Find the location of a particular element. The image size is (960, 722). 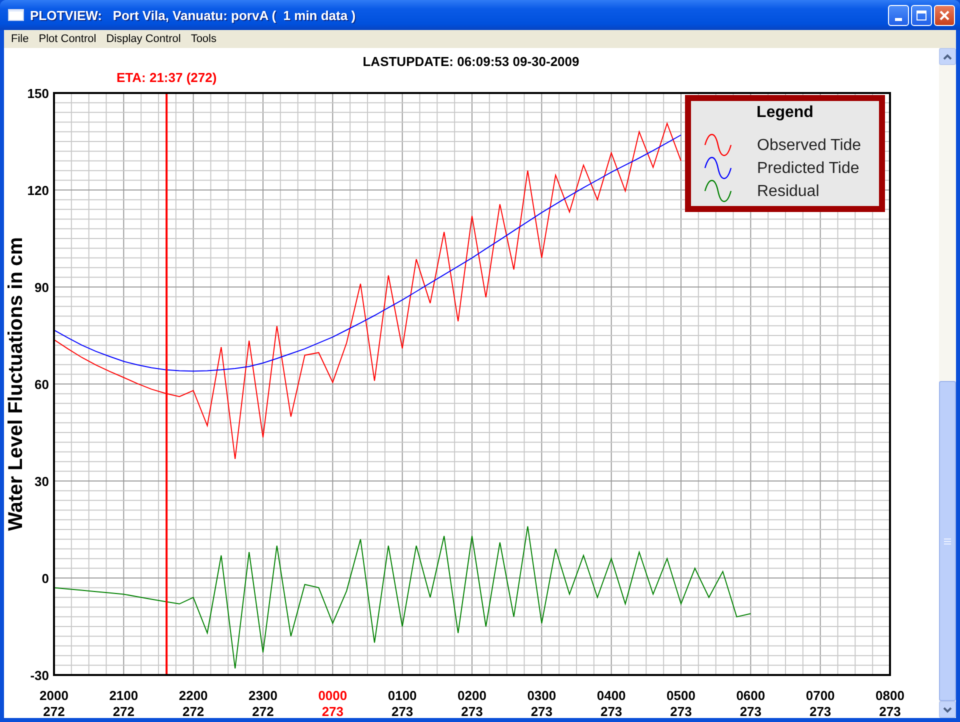

axis-tick-label: 2300 is located at coordinates (263, 695).